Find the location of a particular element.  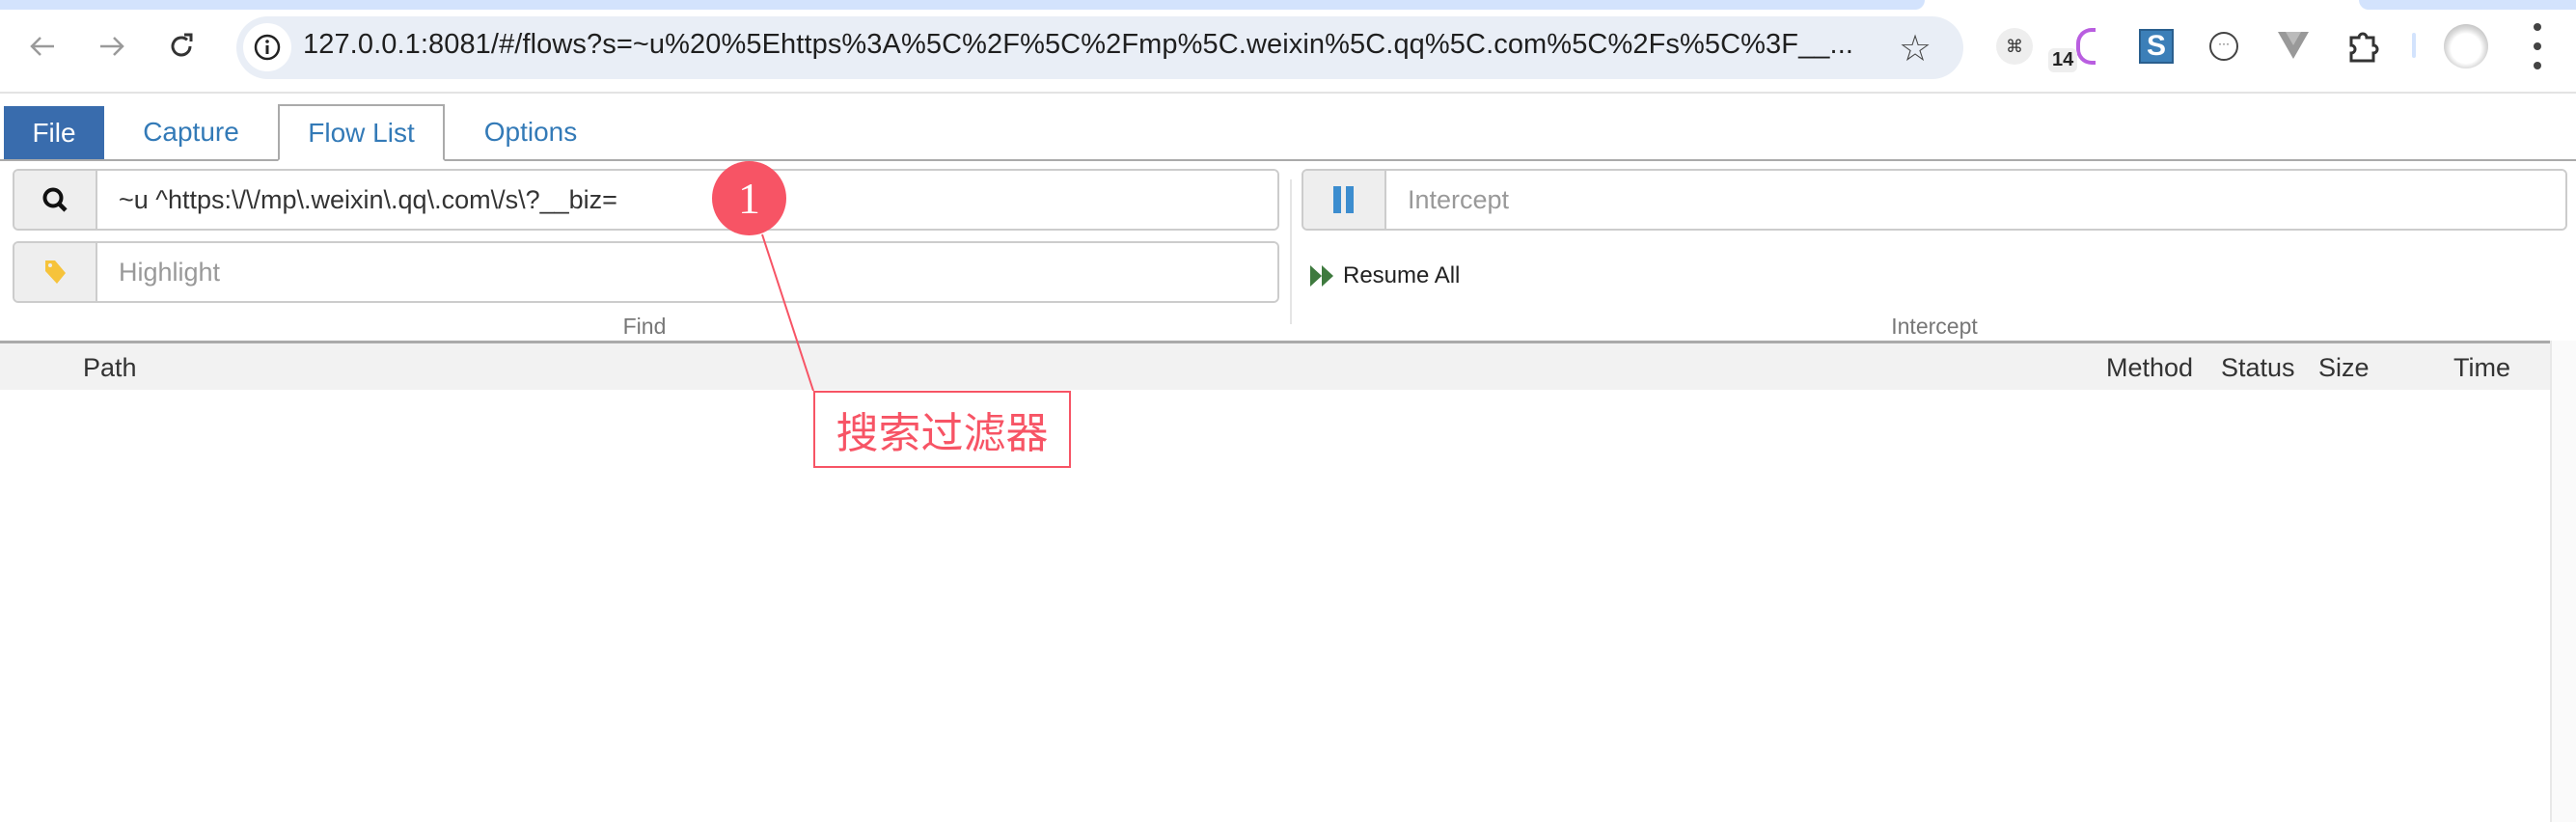

main-menu-tabs: File Capture Flow List Options is located at coordinates (1288, 133).